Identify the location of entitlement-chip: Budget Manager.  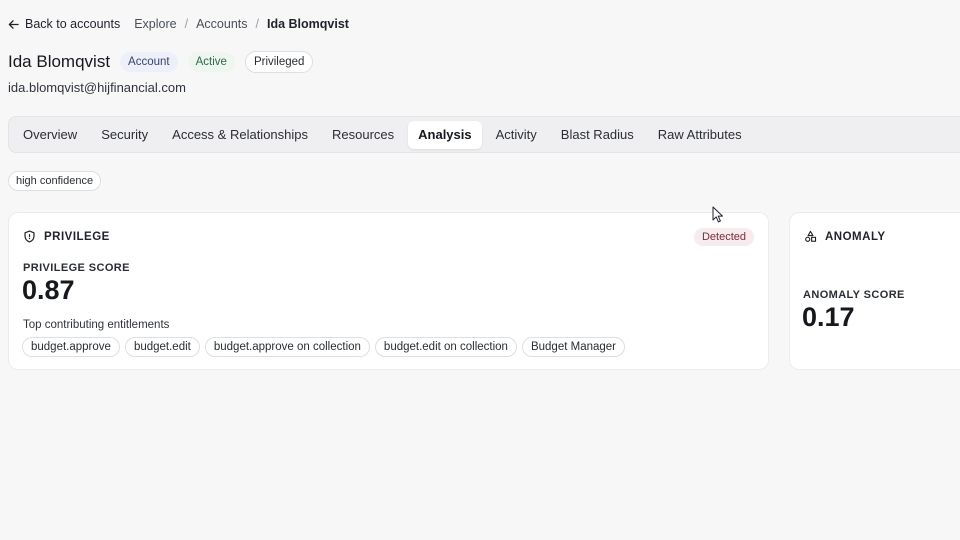
(573, 347).